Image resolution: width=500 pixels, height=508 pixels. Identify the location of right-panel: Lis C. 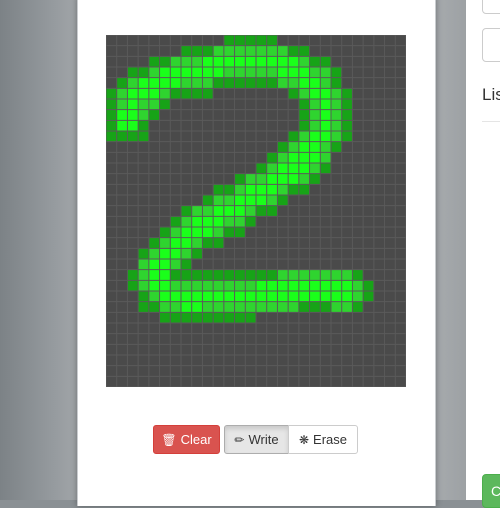
(483, 254).